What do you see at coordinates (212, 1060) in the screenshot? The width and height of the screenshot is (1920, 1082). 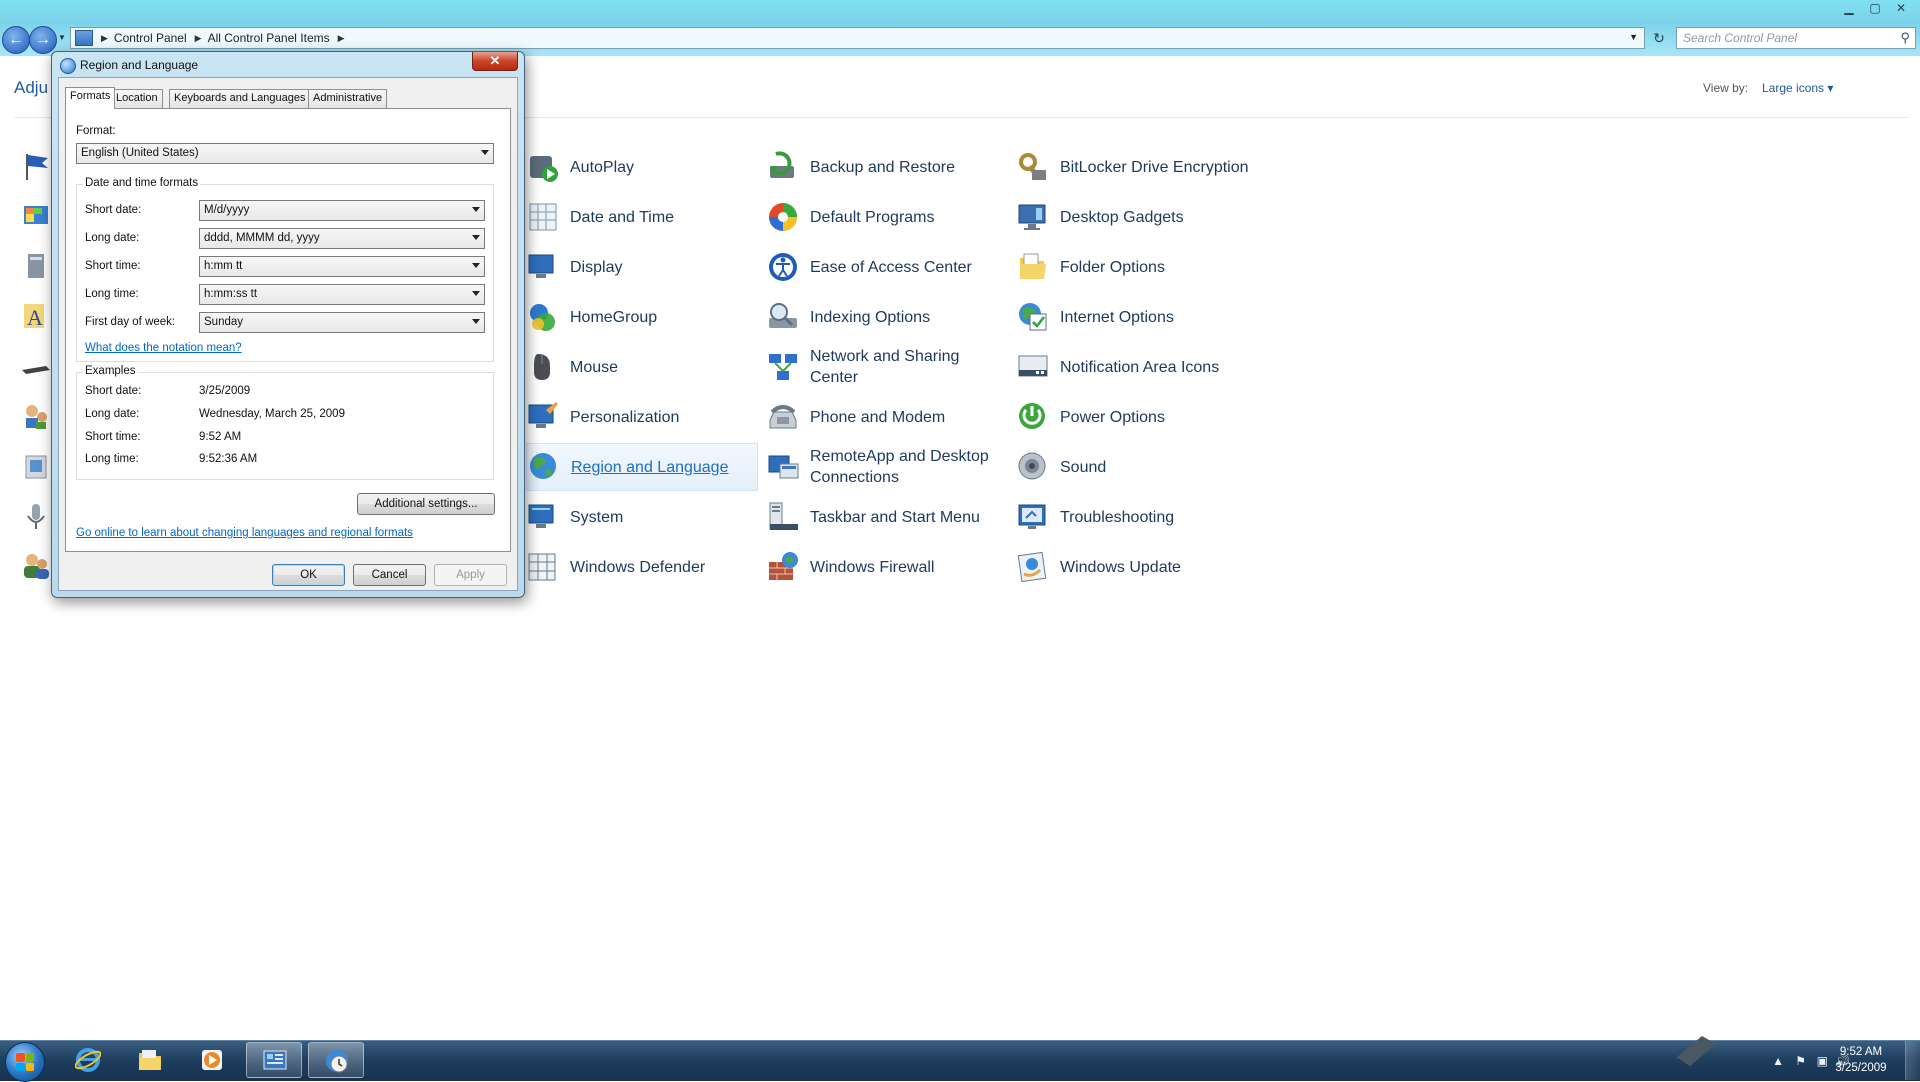 I see `taskbar-media-player` at bounding box center [212, 1060].